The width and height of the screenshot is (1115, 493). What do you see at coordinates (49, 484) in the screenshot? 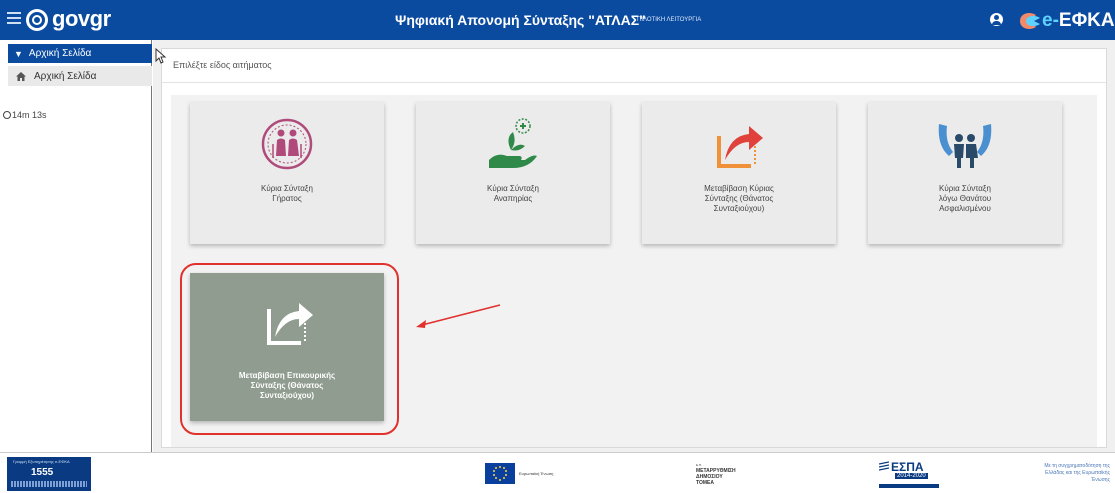
I see `helpline-strip` at bounding box center [49, 484].